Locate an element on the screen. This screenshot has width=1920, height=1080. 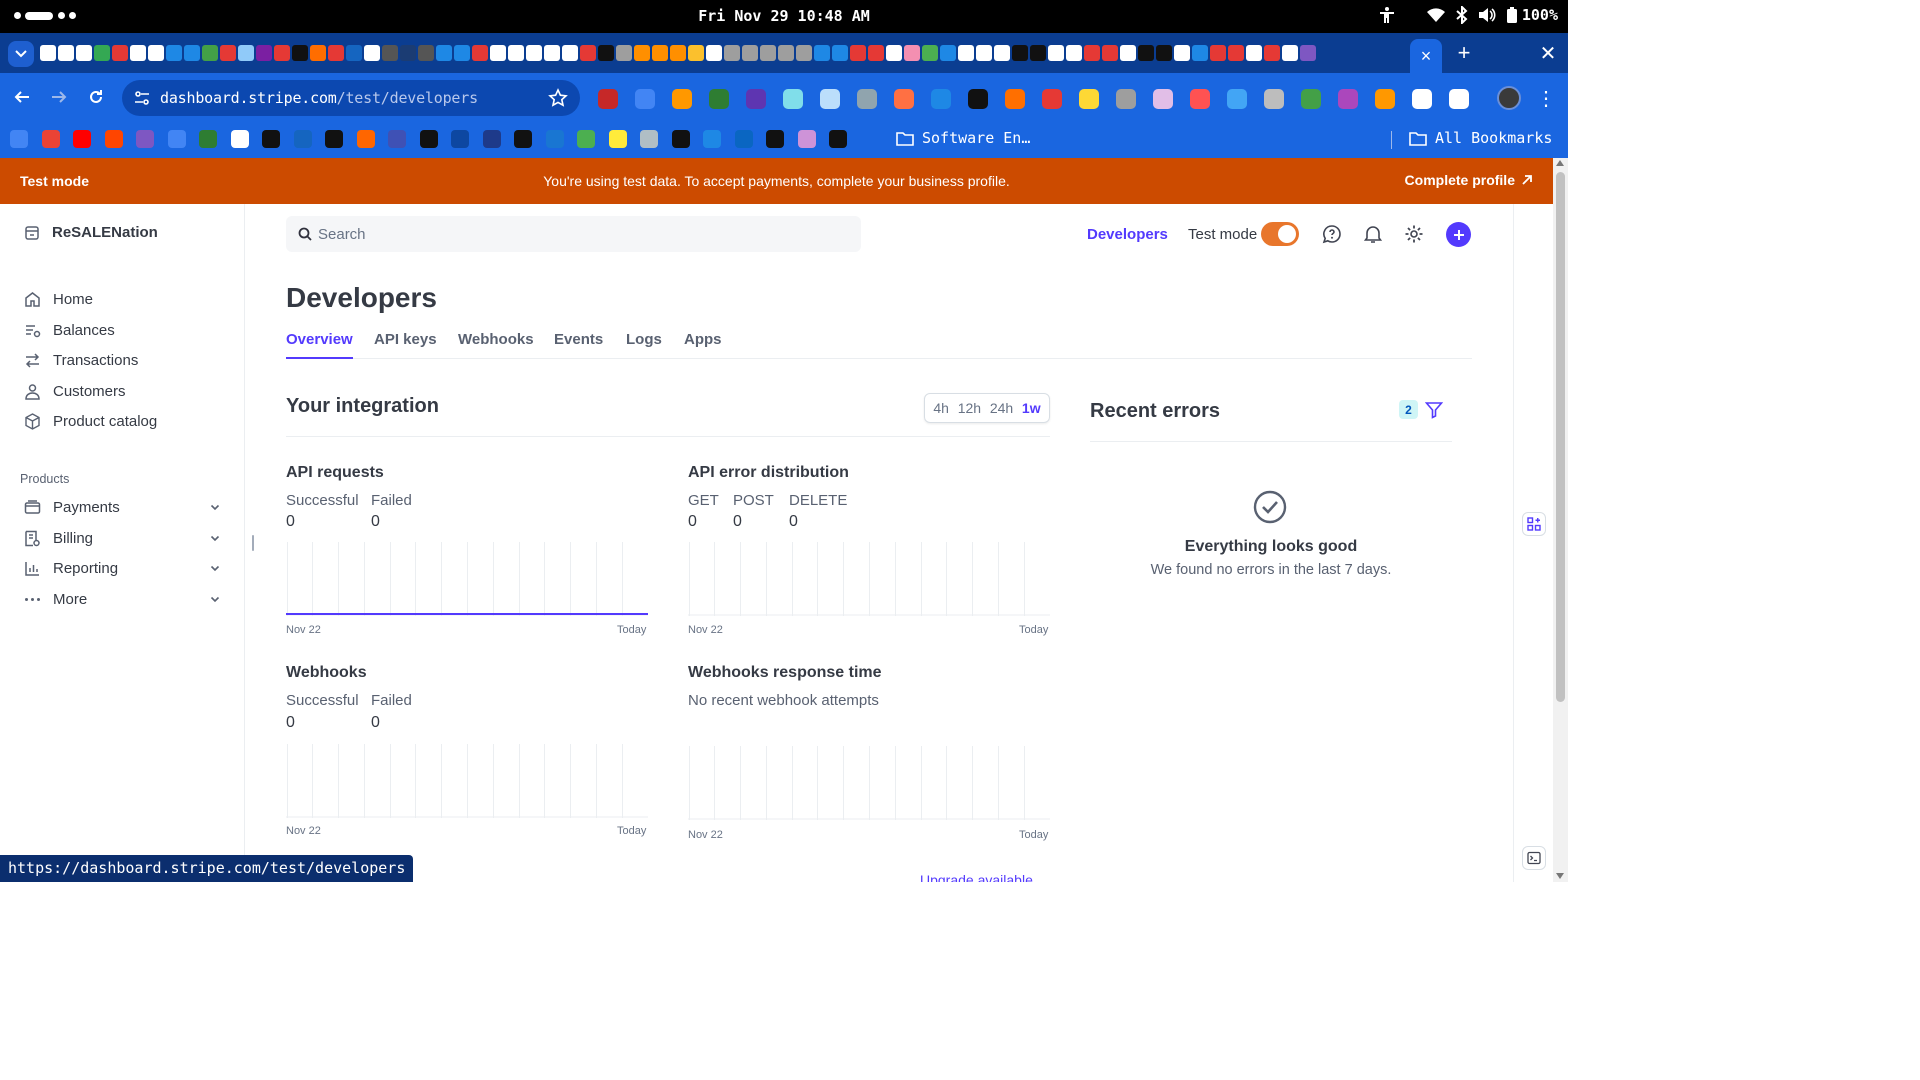
bookmark-icons is located at coordinates (428, 139).